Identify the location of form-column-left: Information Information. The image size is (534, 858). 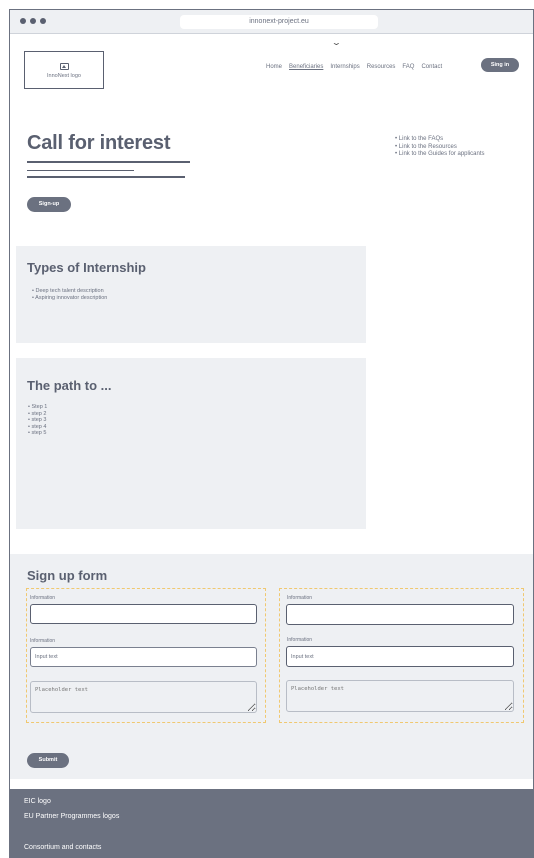
(146, 655).